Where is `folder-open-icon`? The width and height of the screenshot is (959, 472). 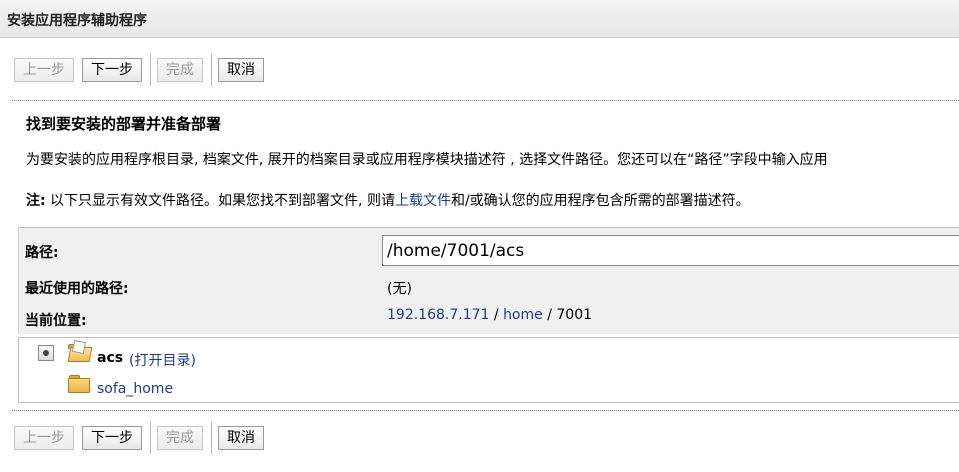
folder-open-icon is located at coordinates (80, 350).